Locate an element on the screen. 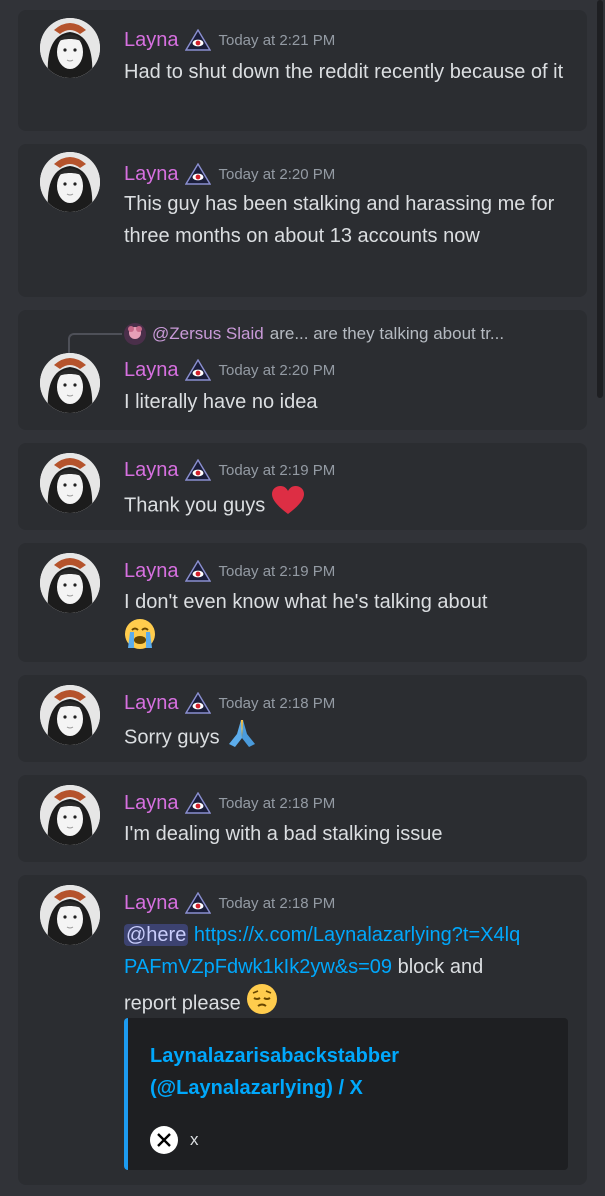  message-text-row: Thank you guys is located at coordinates (344, 506).